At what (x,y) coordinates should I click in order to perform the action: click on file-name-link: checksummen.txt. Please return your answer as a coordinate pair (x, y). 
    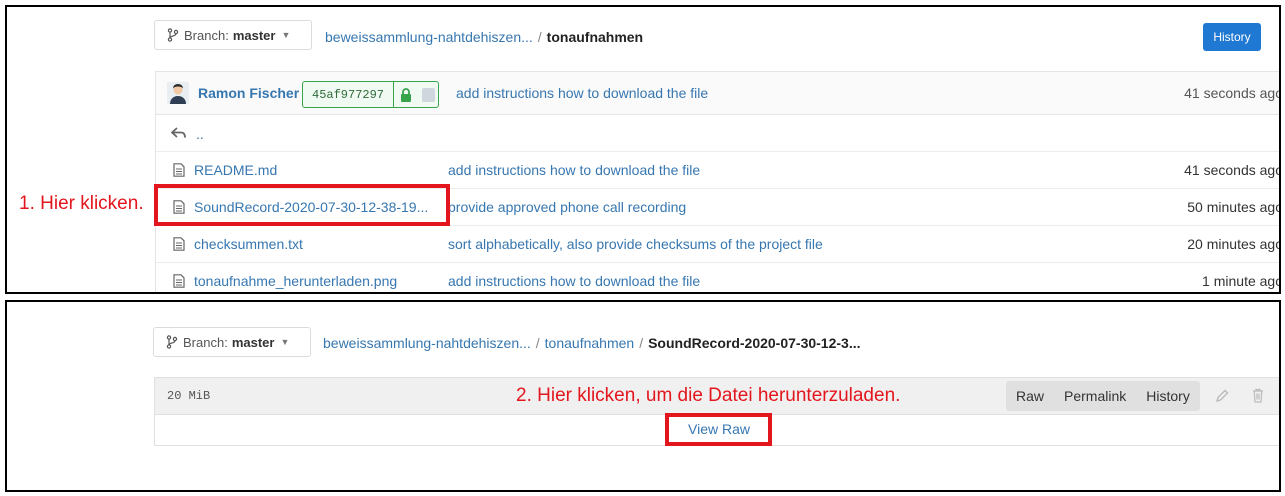
    Looking at the image, I should click on (248, 244).